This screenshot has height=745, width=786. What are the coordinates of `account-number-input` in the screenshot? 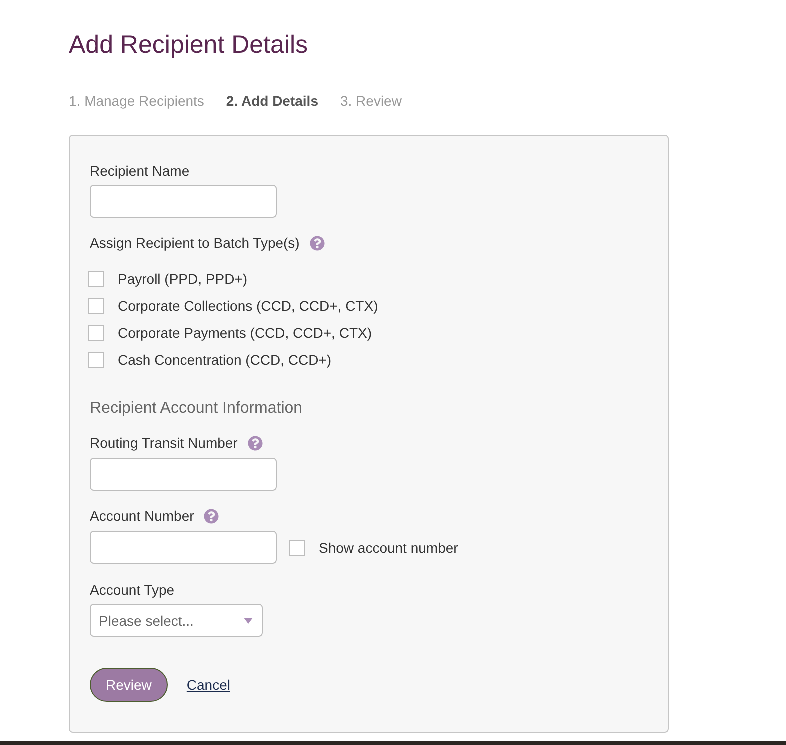 It's located at (183, 547).